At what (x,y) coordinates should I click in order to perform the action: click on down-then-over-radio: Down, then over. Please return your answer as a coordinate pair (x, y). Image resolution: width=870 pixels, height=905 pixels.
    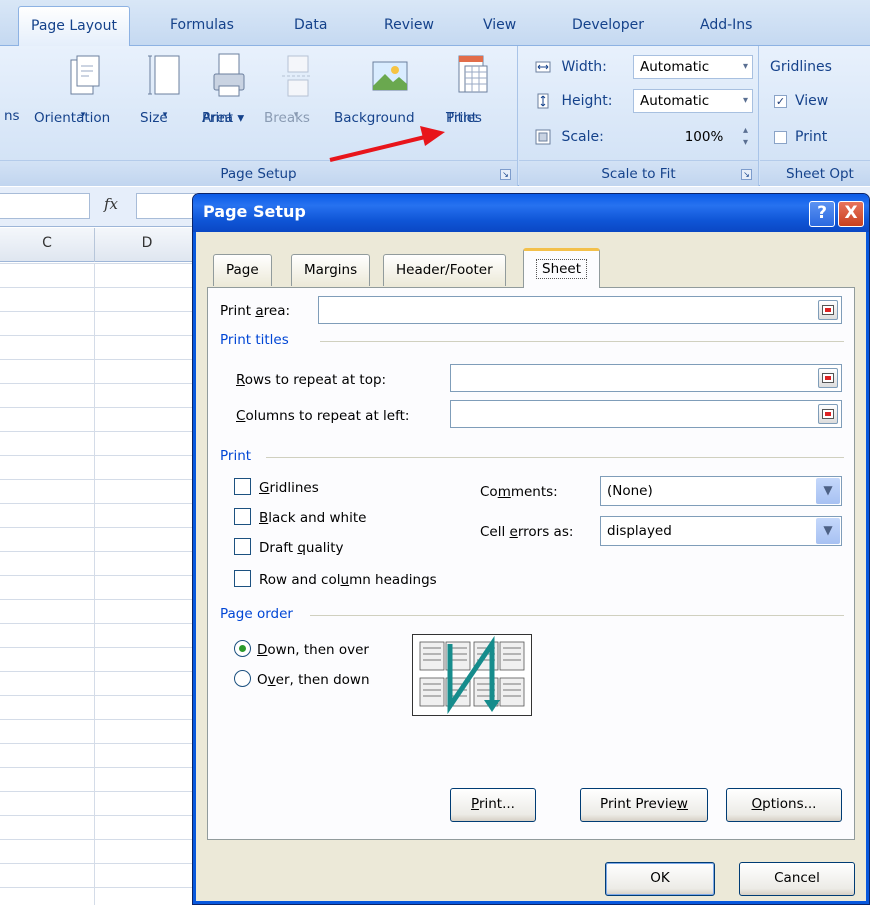
    Looking at the image, I should click on (301, 650).